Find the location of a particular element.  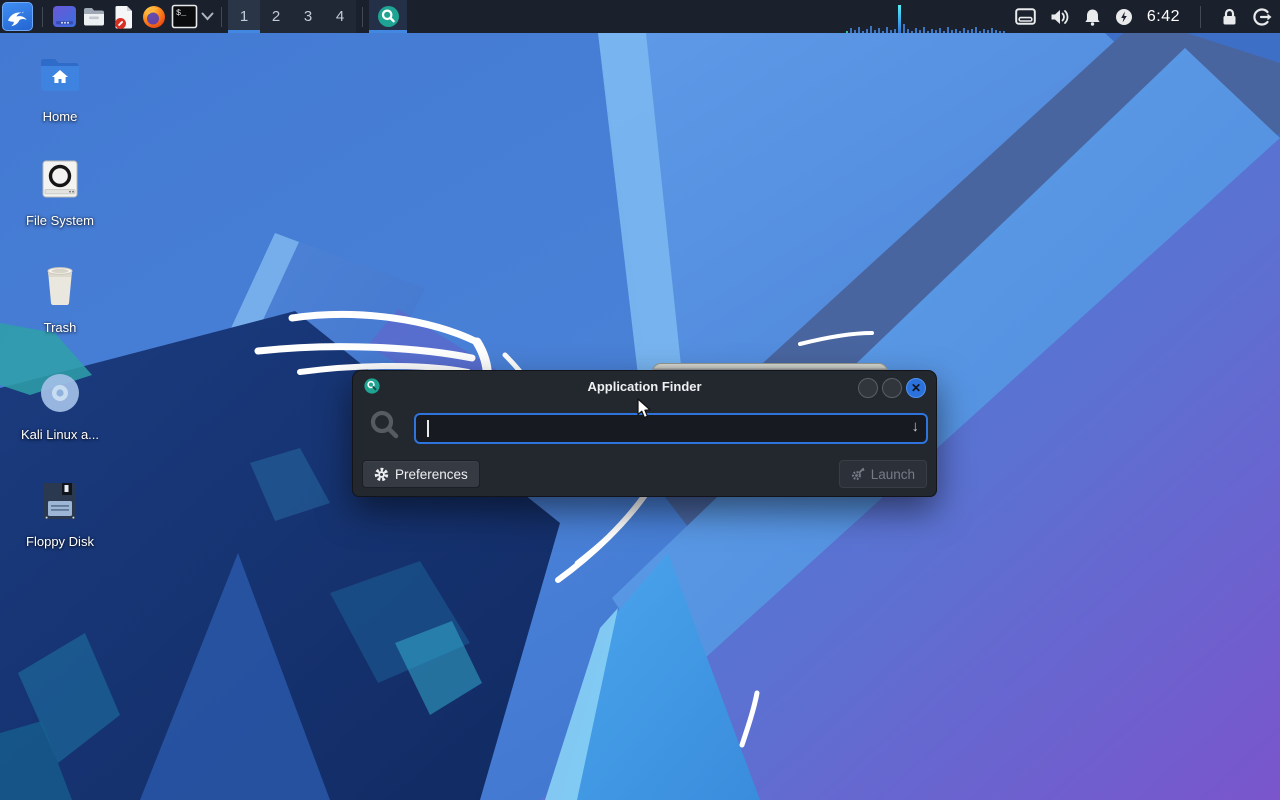

workspace-button-1: 1 is located at coordinates (244, 16).